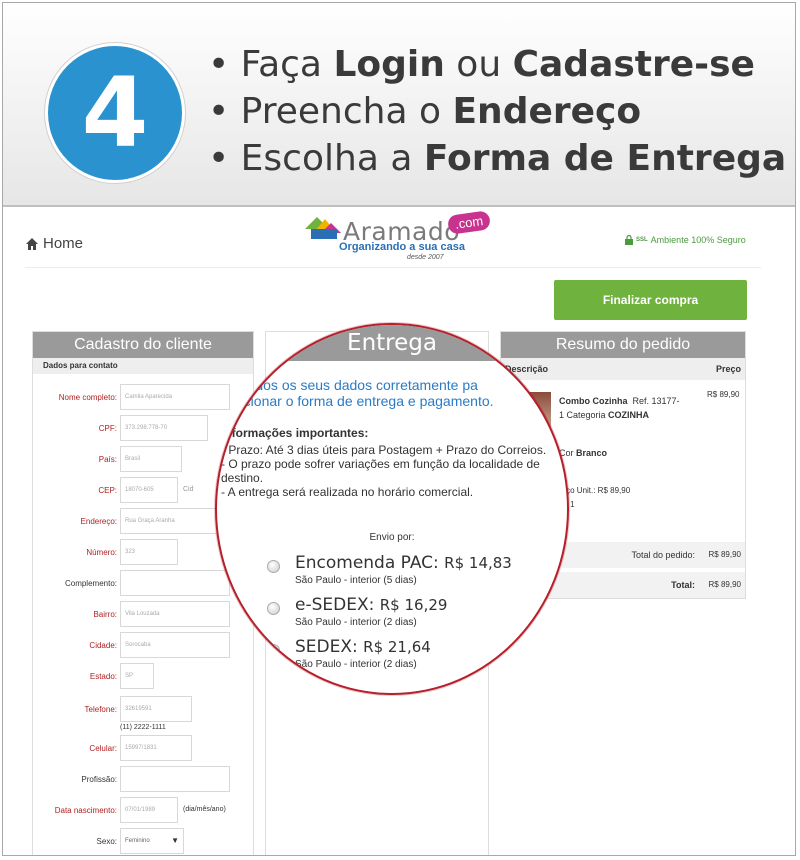 Image resolution: width=800 pixels, height=860 pixels. Describe the element at coordinates (149, 490) in the screenshot. I see `cep-input: 18070-605` at that location.